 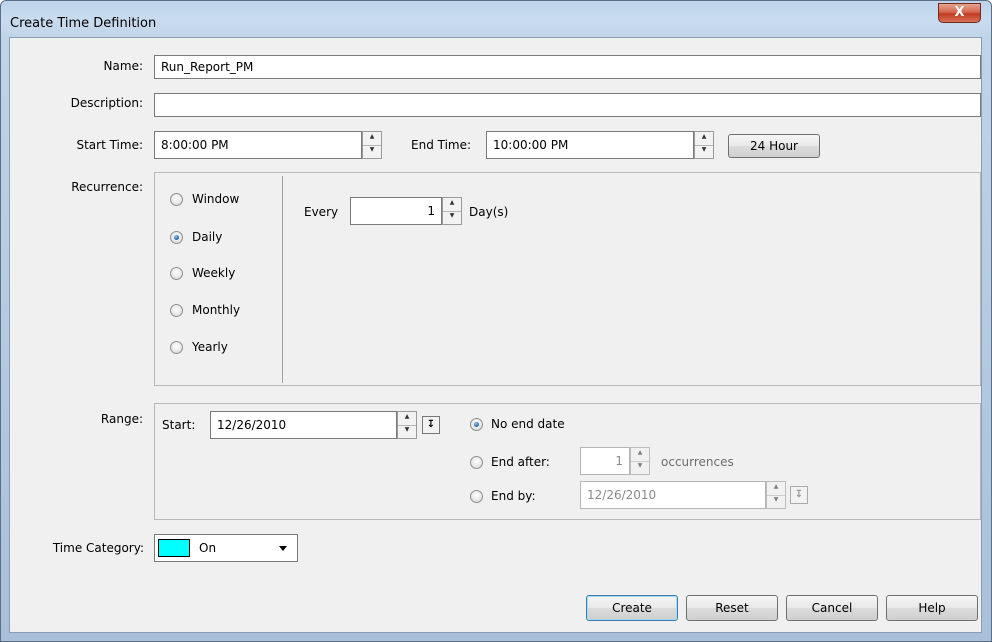 I want to click on range-label: Range:, so click(x=121, y=419).